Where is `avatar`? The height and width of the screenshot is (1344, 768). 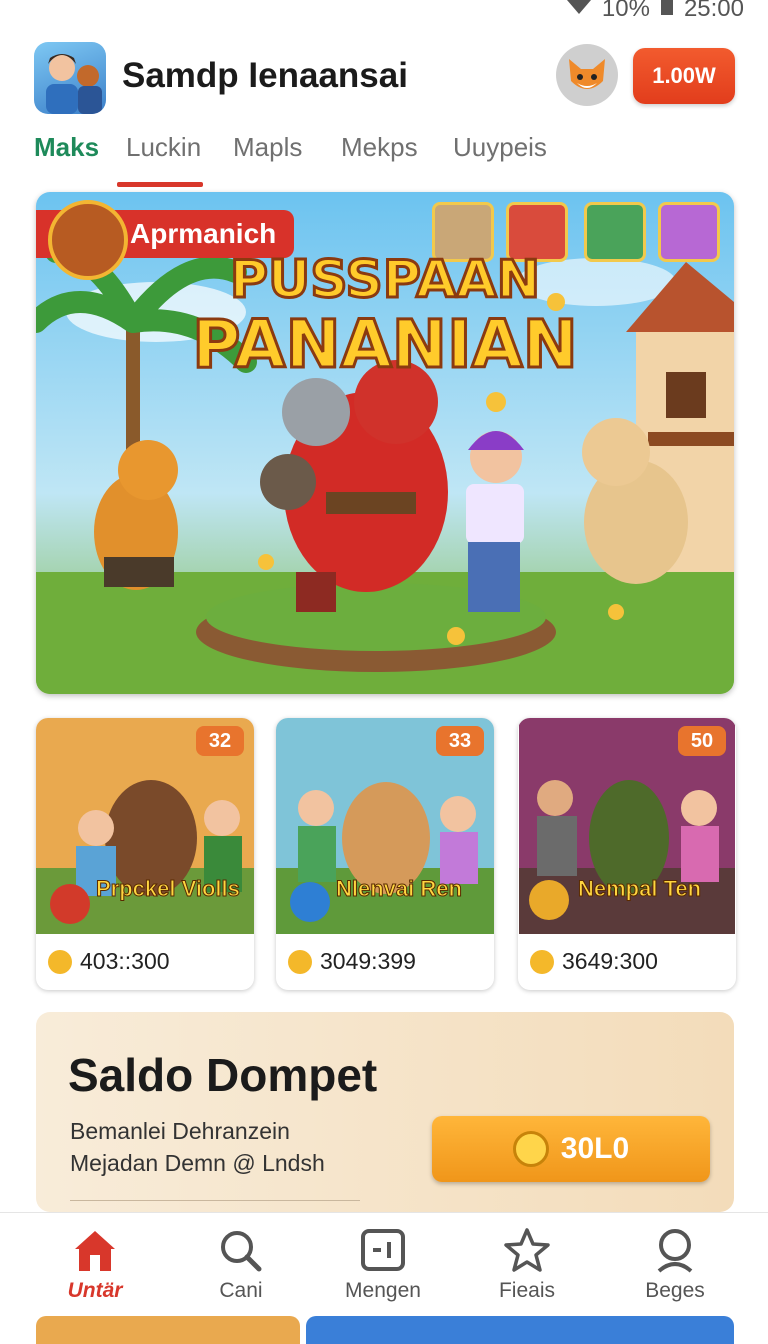 avatar is located at coordinates (70, 78).